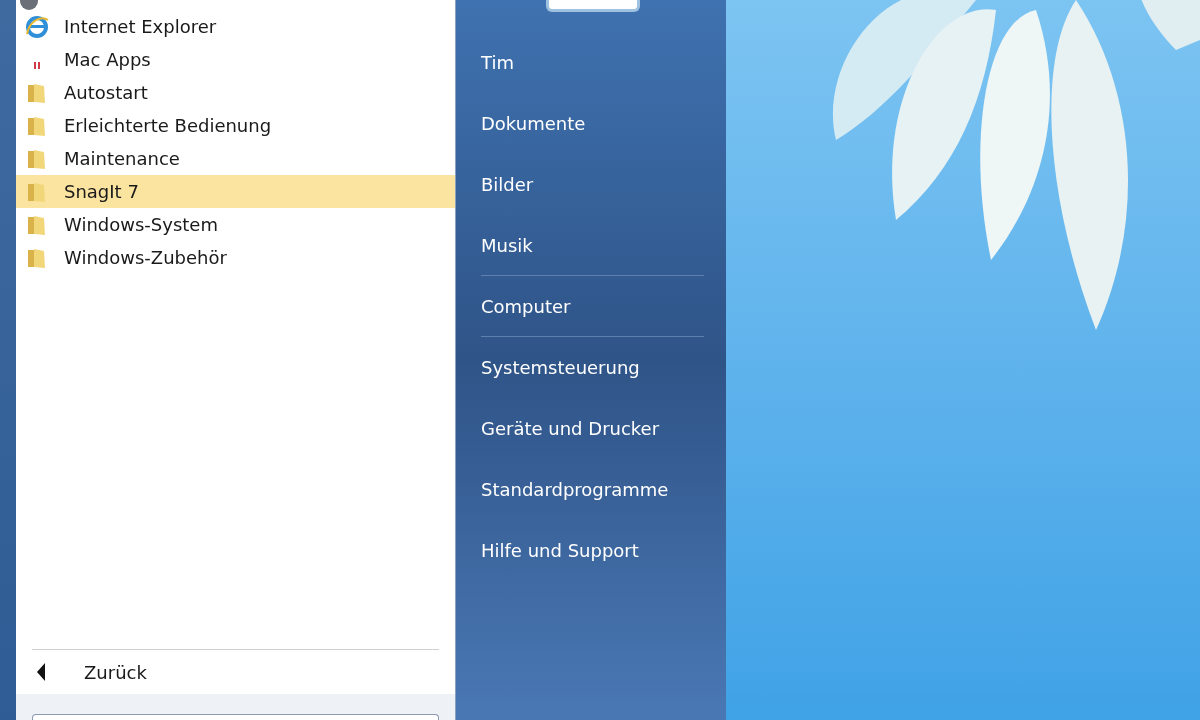 The height and width of the screenshot is (720, 1200). Describe the element at coordinates (592, 367) in the screenshot. I see `menu-link: Systemsteuerung` at that location.